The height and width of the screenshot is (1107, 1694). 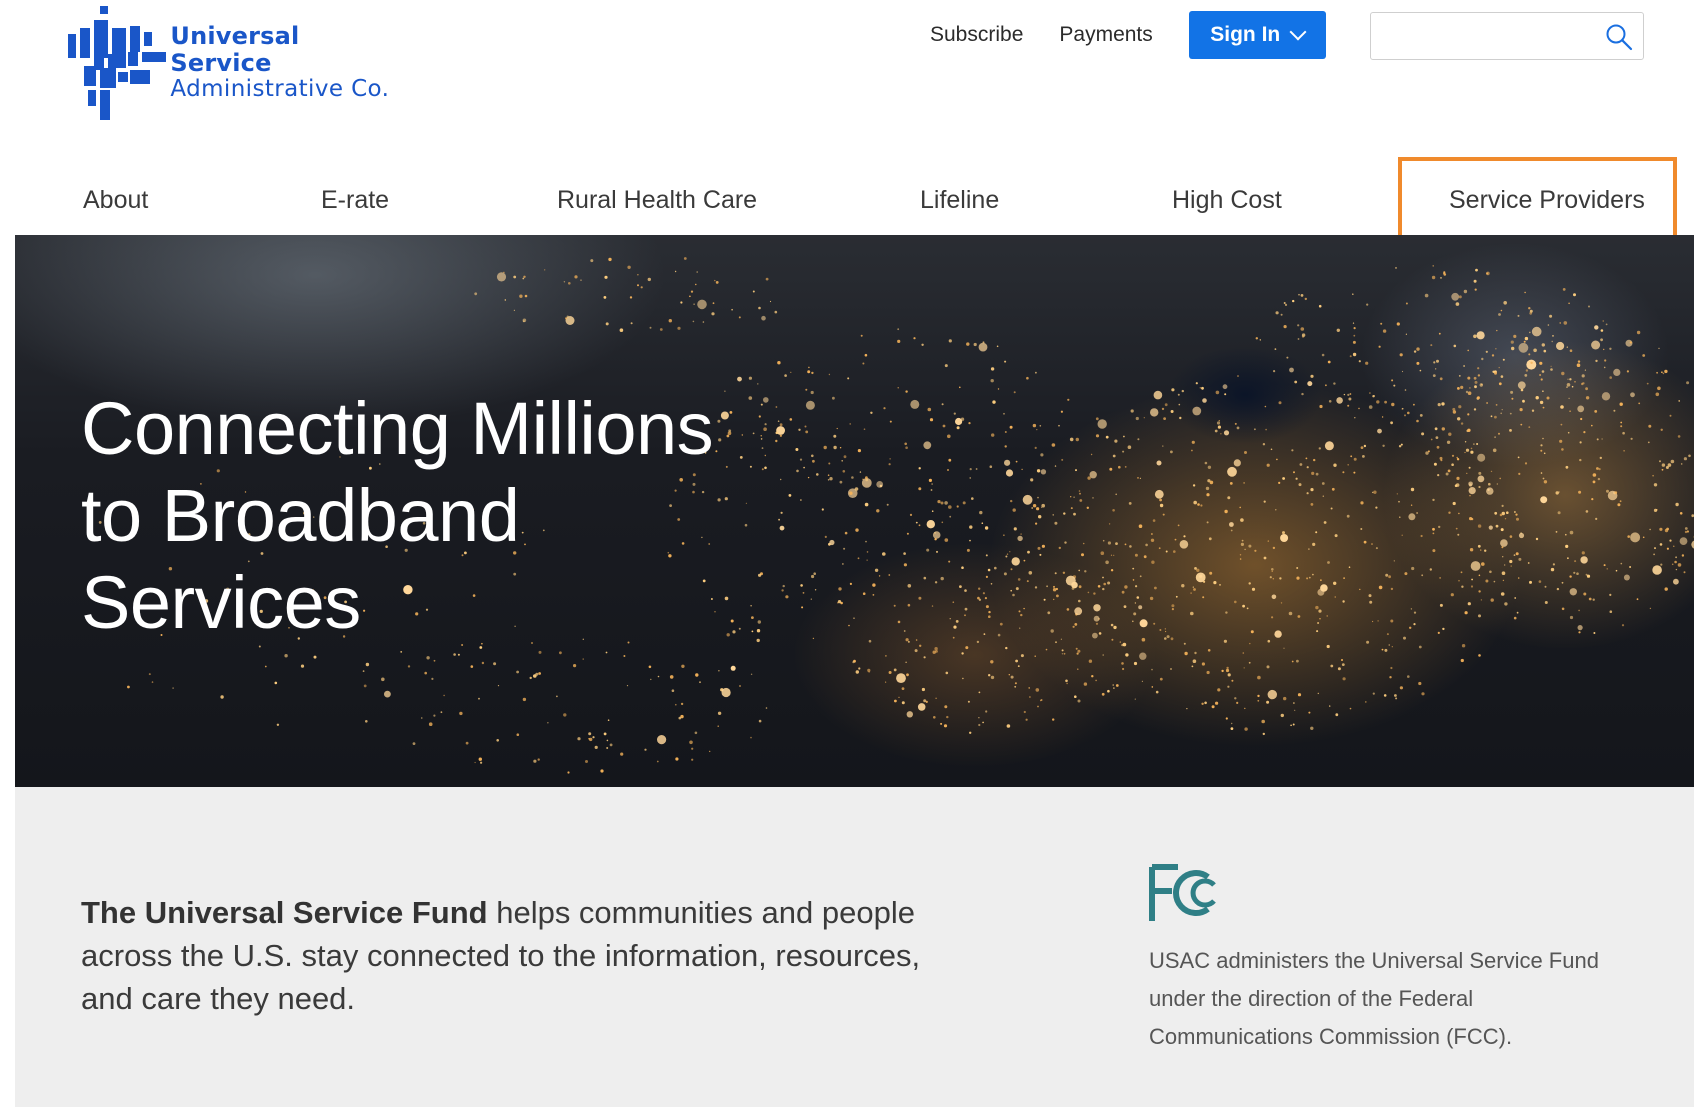 What do you see at coordinates (397, 428) in the screenshot?
I see `hero-title-line1: Connecting Millions` at bounding box center [397, 428].